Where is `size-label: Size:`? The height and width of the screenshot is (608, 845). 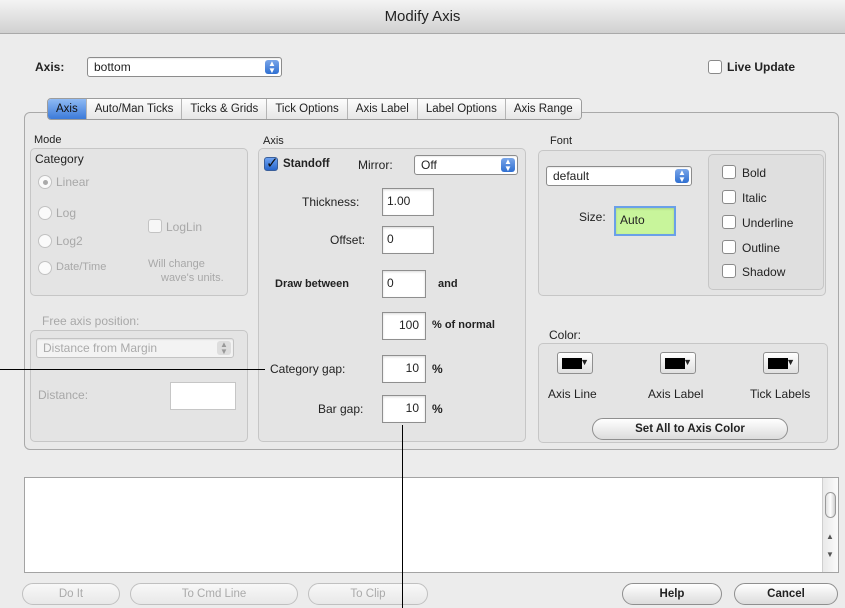
size-label: Size: is located at coordinates (592, 217).